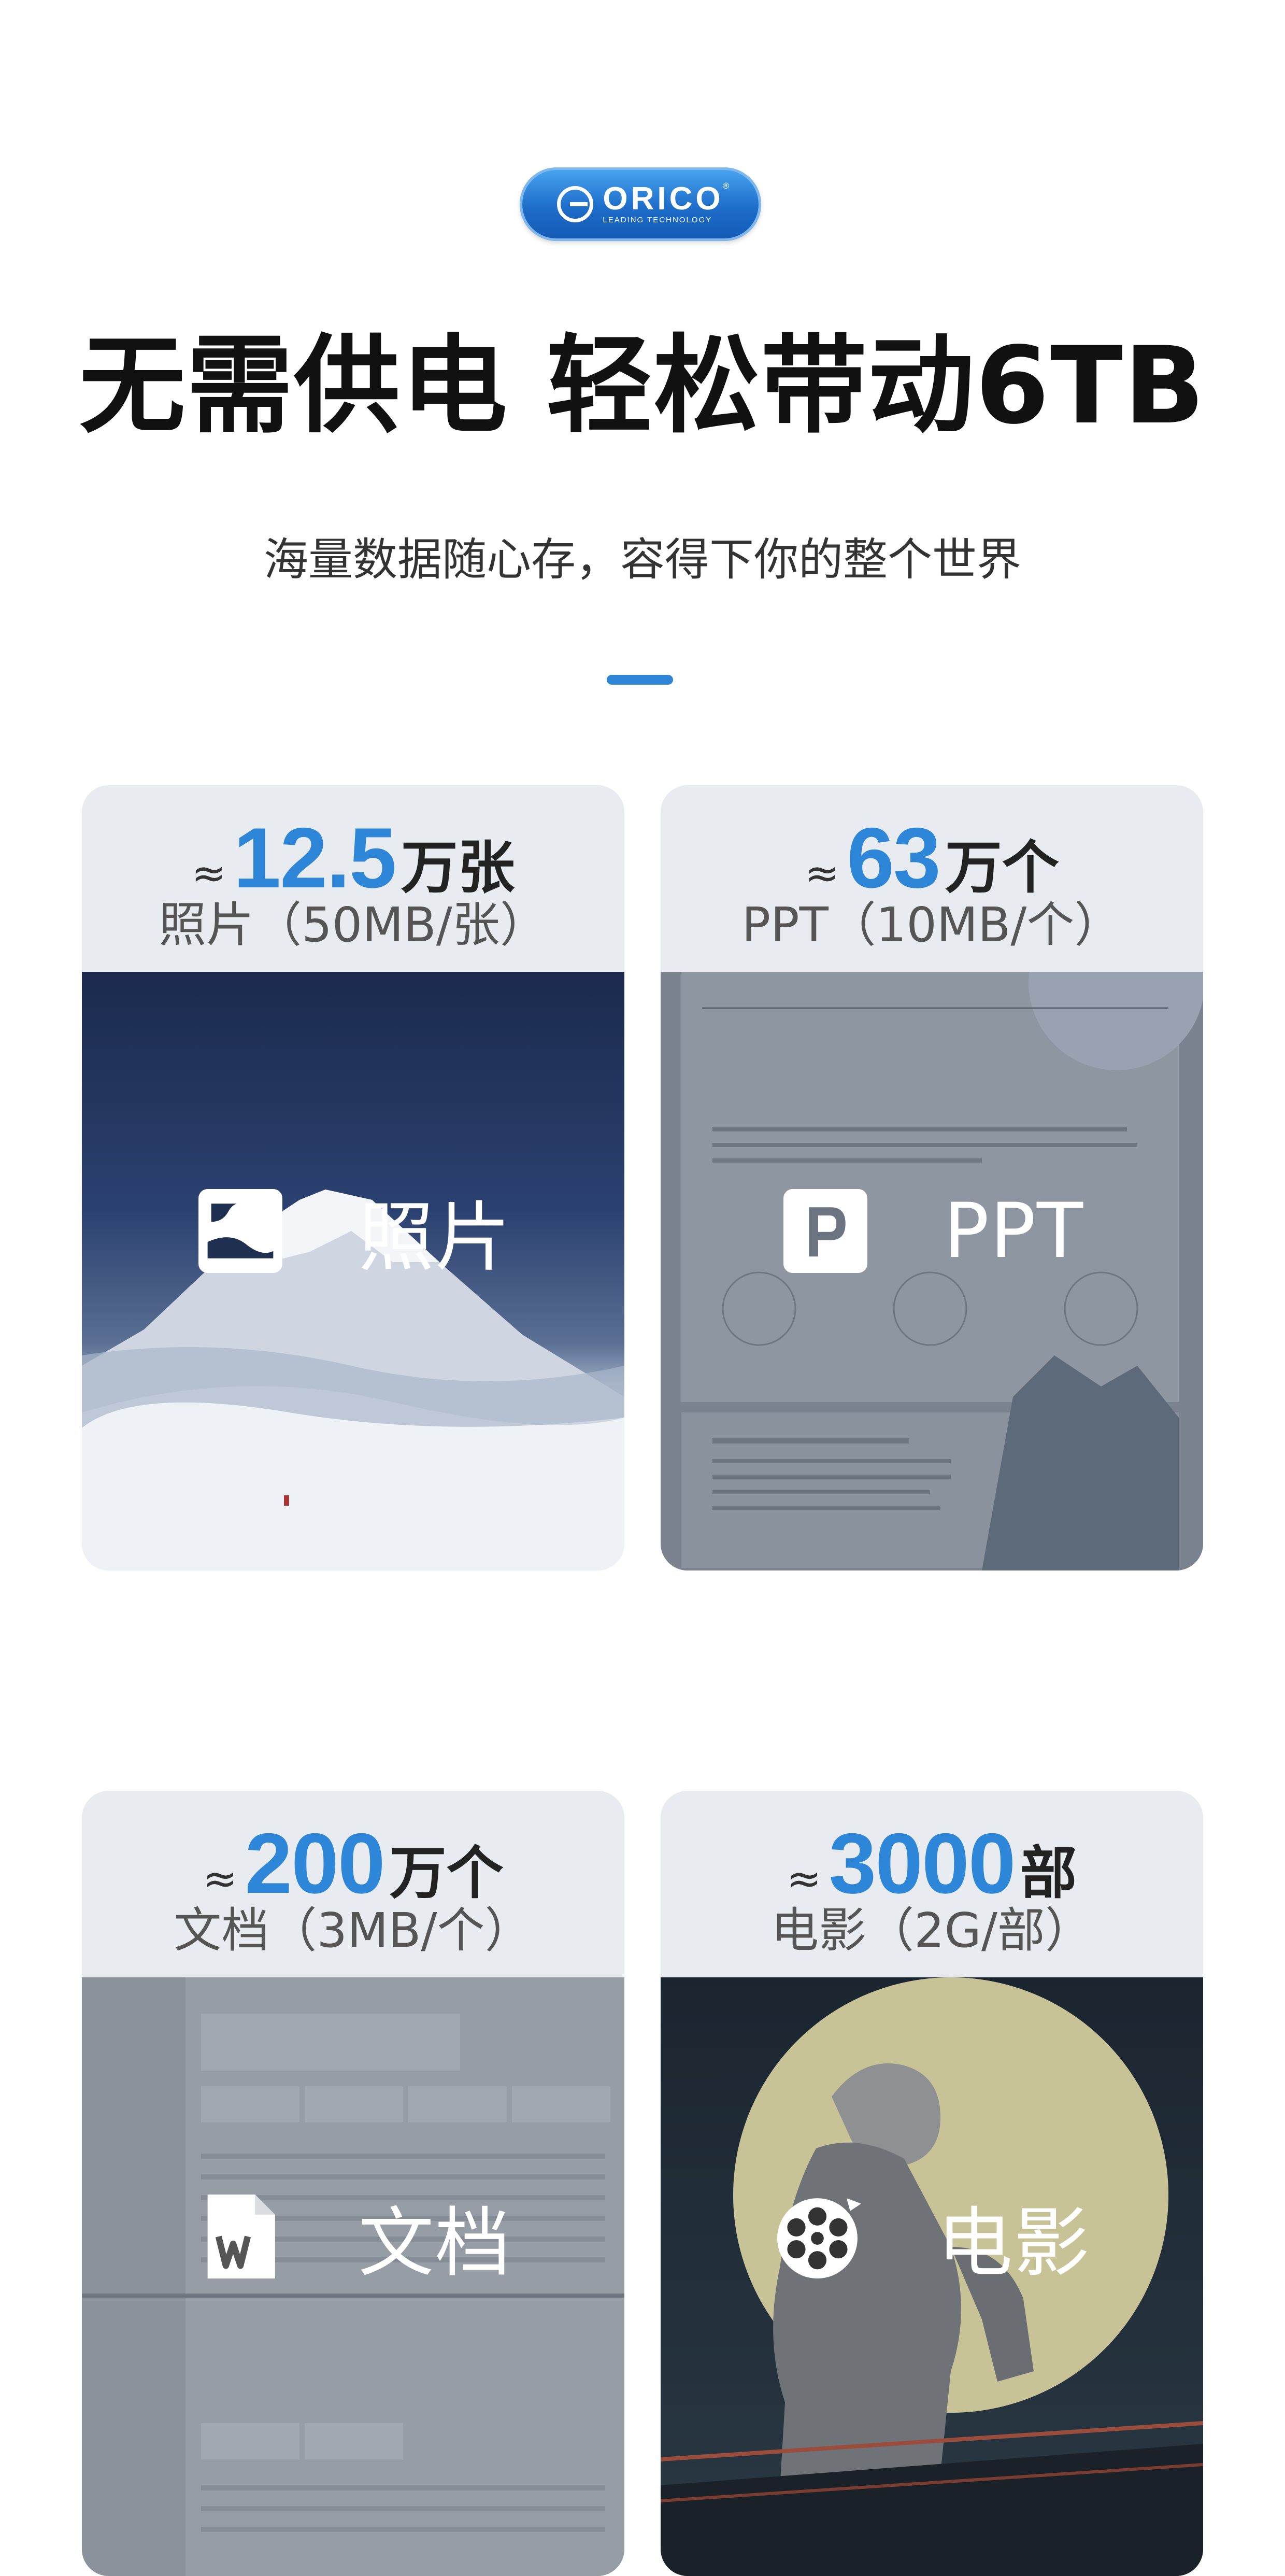  I want to click on page-subtitle: 海量数据随心存，容得下你的整个世界, so click(642, 560).